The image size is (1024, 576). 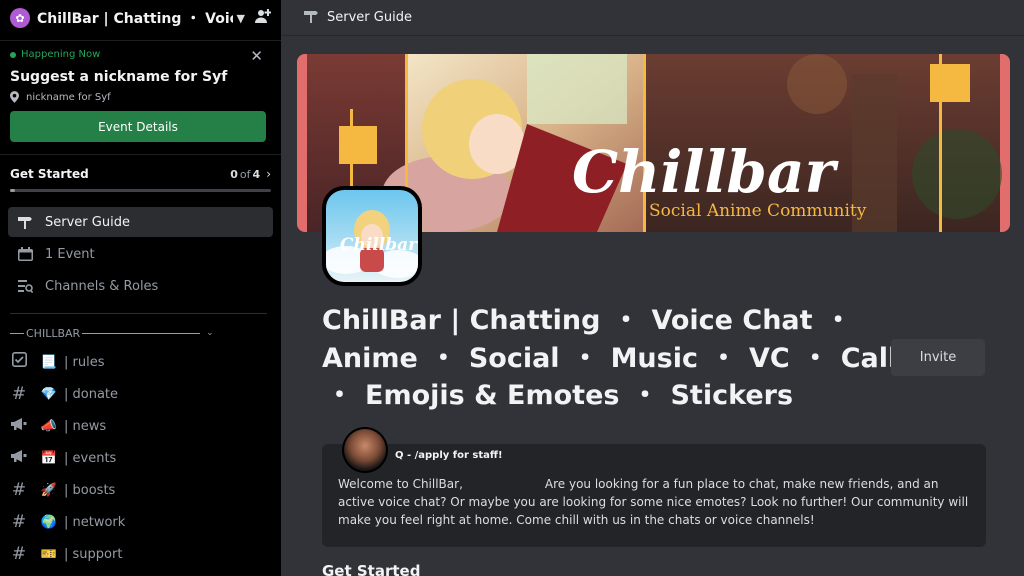 I want to click on megaphone-emoji-icon: 📣, so click(x=49, y=426).